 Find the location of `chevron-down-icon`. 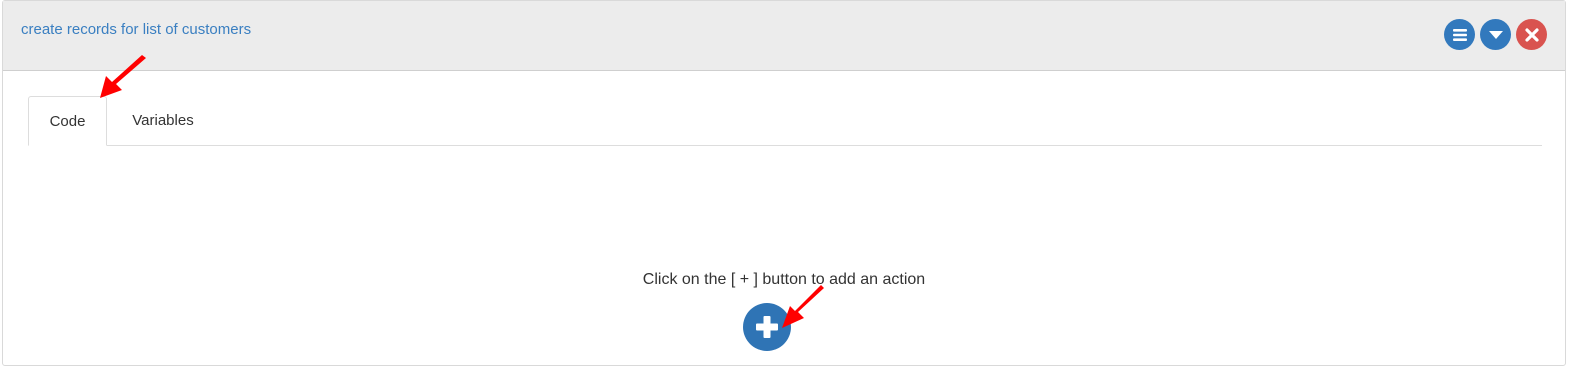

chevron-down-icon is located at coordinates (1495, 34).